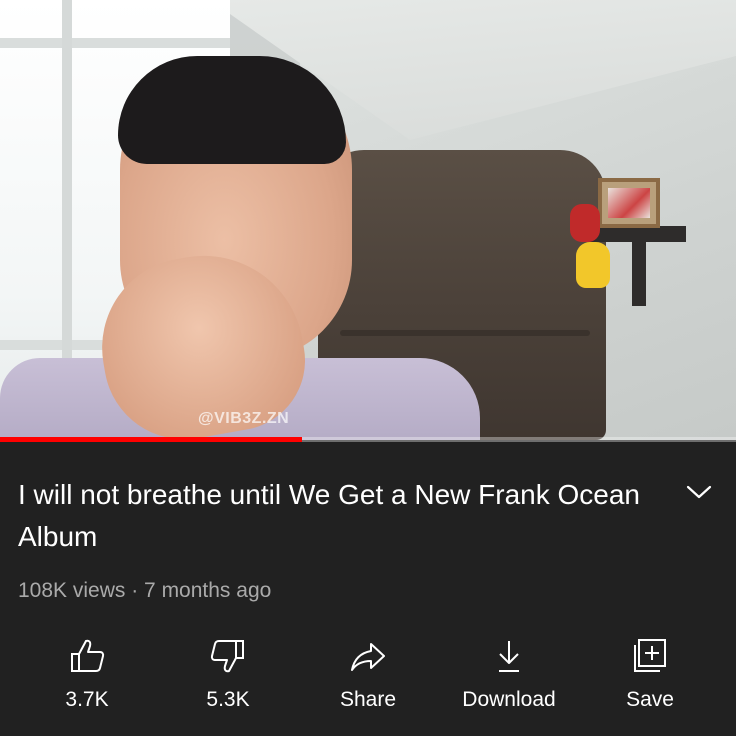 This screenshot has width=736, height=736. What do you see at coordinates (145, 590) in the screenshot?
I see `video-meta: 108K views · 7 months ago` at bounding box center [145, 590].